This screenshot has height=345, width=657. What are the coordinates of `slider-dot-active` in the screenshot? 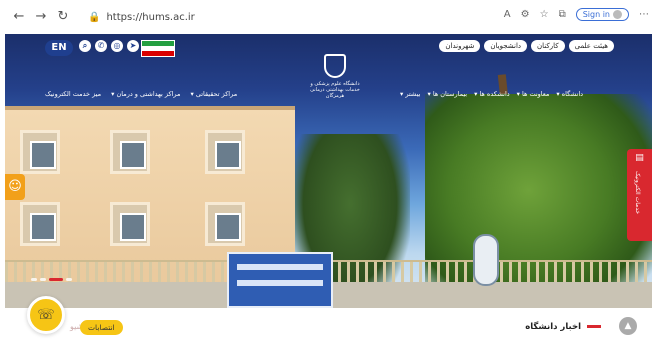 It's located at (56, 279).